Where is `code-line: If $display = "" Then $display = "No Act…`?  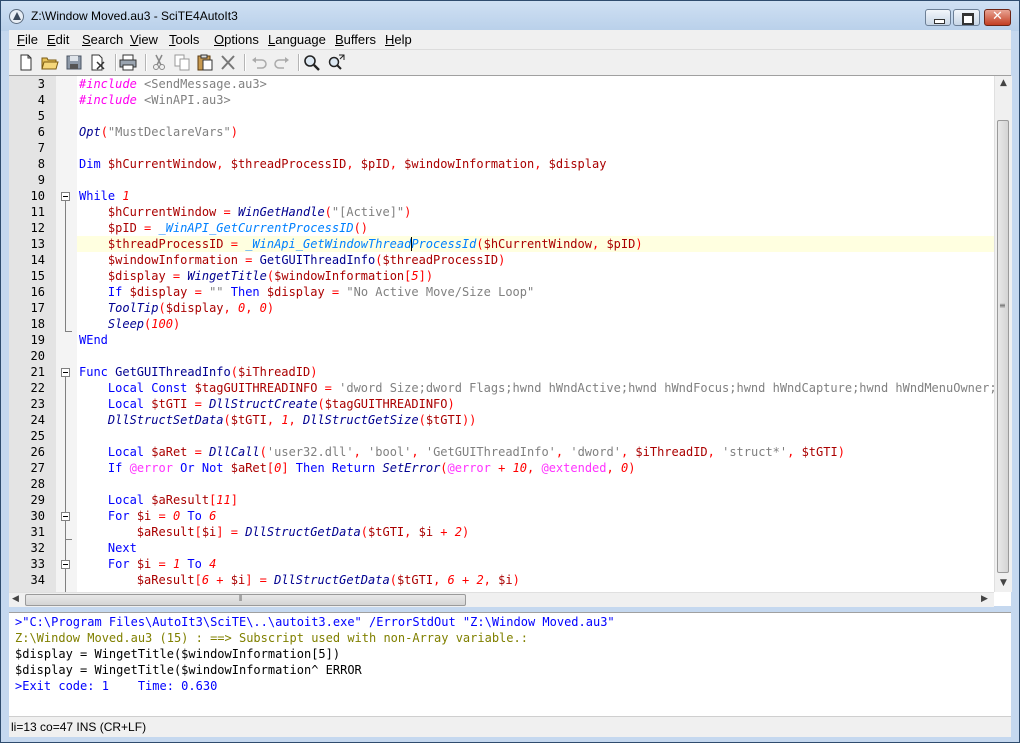 code-line: If $display = "" Then $display = "No Act… is located at coordinates (306, 292).